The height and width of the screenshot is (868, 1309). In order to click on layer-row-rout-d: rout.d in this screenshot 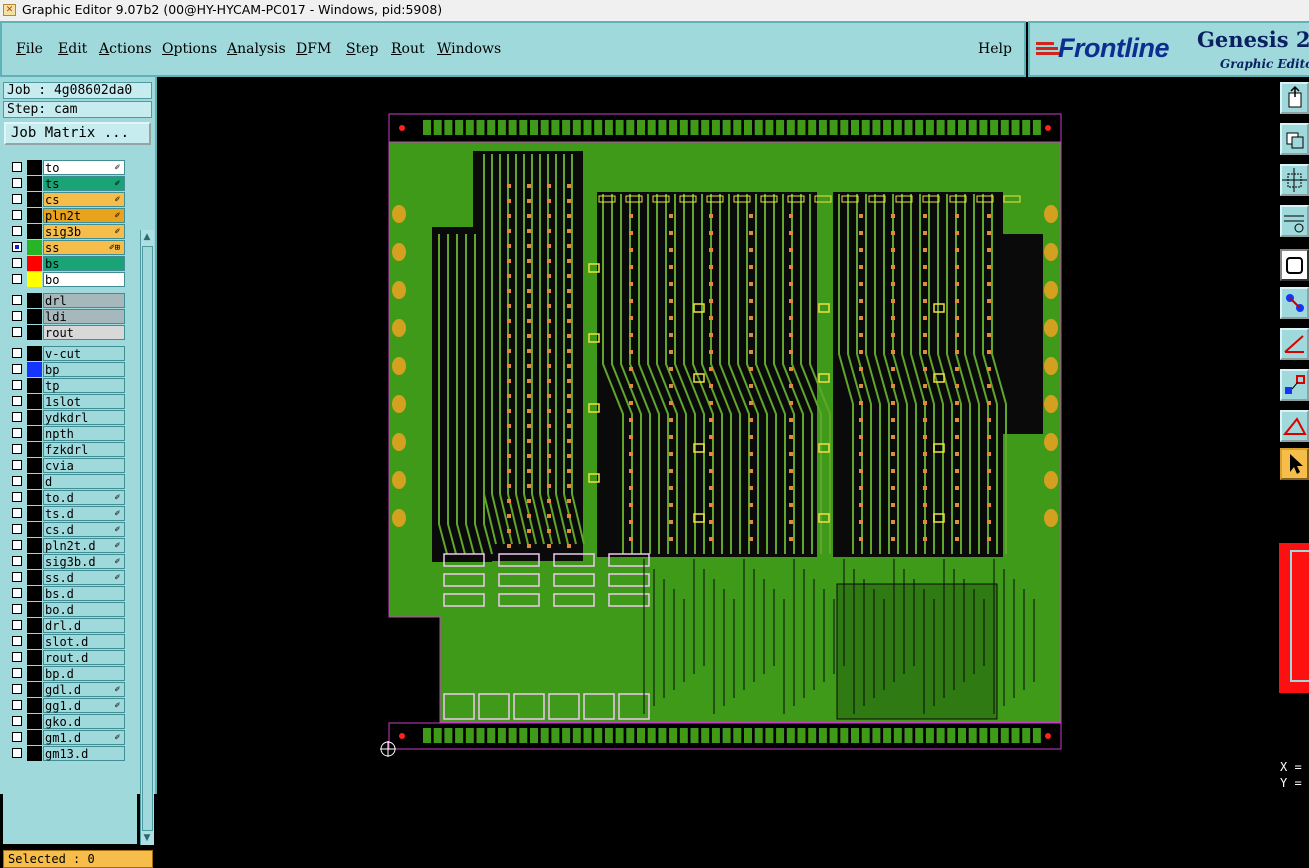, I will do `click(66, 657)`.